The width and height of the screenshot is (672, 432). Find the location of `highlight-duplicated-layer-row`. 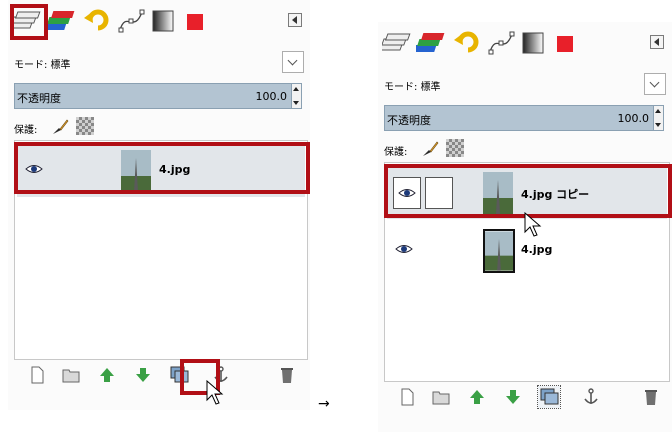

highlight-duplicated-layer-row is located at coordinates (528, 191).